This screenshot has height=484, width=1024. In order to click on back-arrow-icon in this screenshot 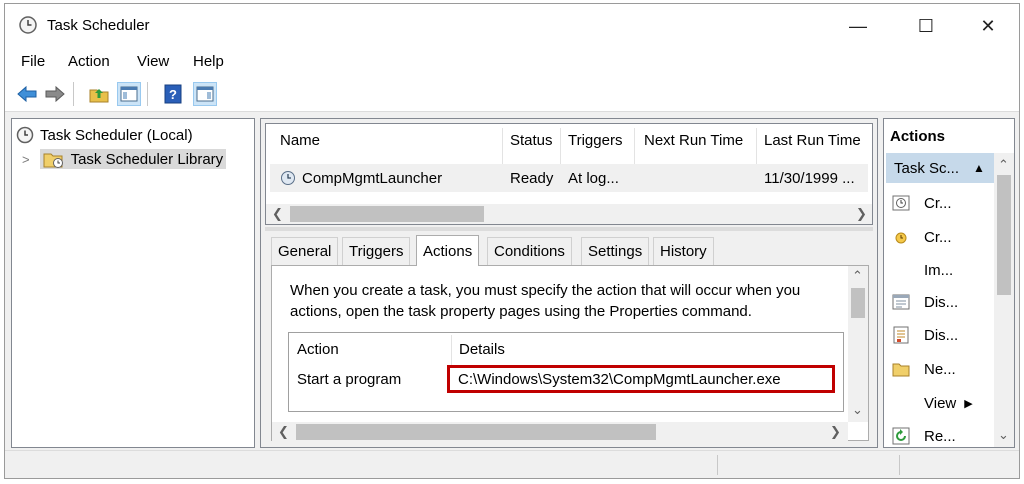, I will do `click(27, 94)`.